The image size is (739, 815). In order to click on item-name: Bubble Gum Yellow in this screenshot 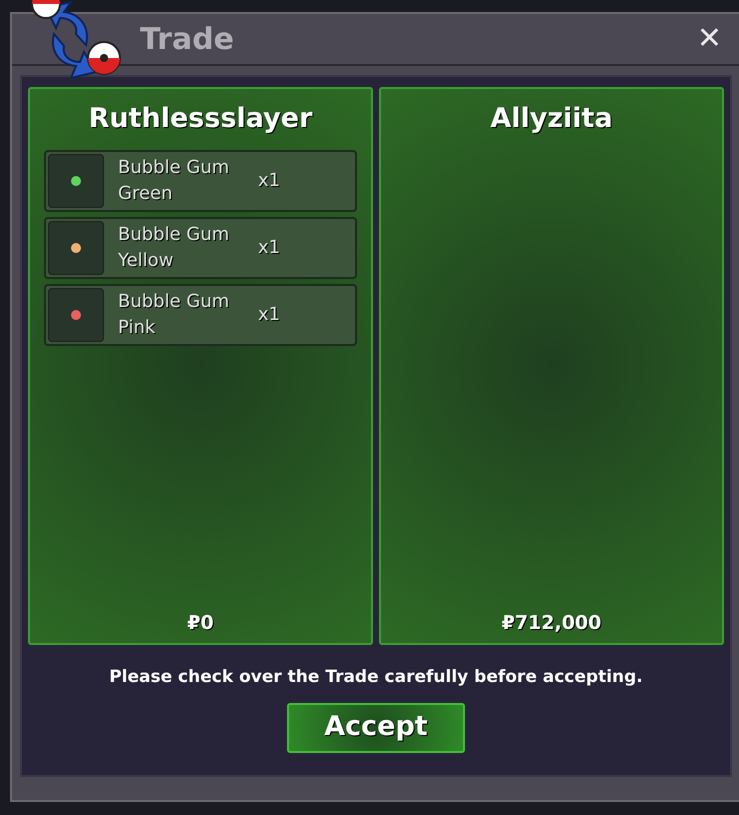, I will do `click(174, 247)`.